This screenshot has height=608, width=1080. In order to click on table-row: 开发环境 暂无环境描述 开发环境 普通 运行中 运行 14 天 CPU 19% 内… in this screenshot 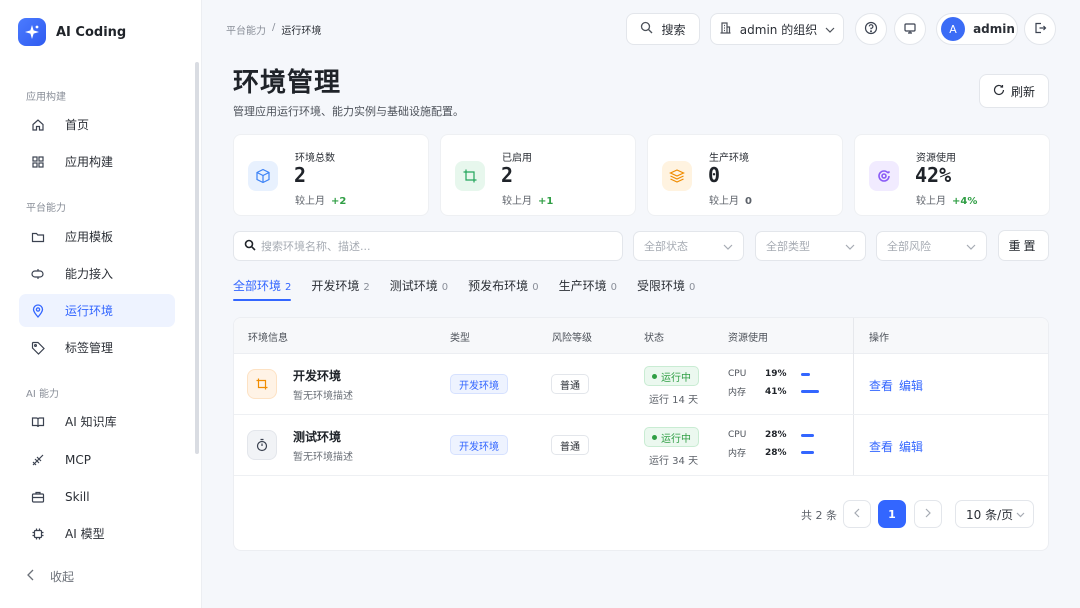, I will do `click(641, 384)`.